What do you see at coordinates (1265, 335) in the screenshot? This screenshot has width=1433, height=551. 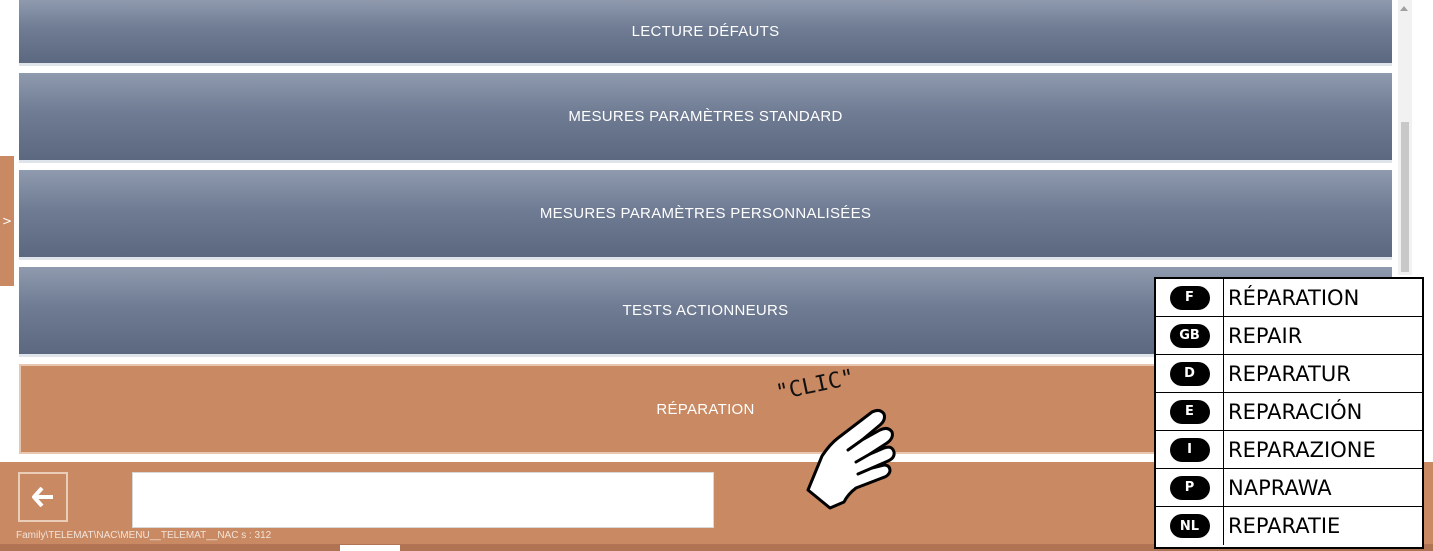 I see `legend-word-en: REPAIR` at bounding box center [1265, 335].